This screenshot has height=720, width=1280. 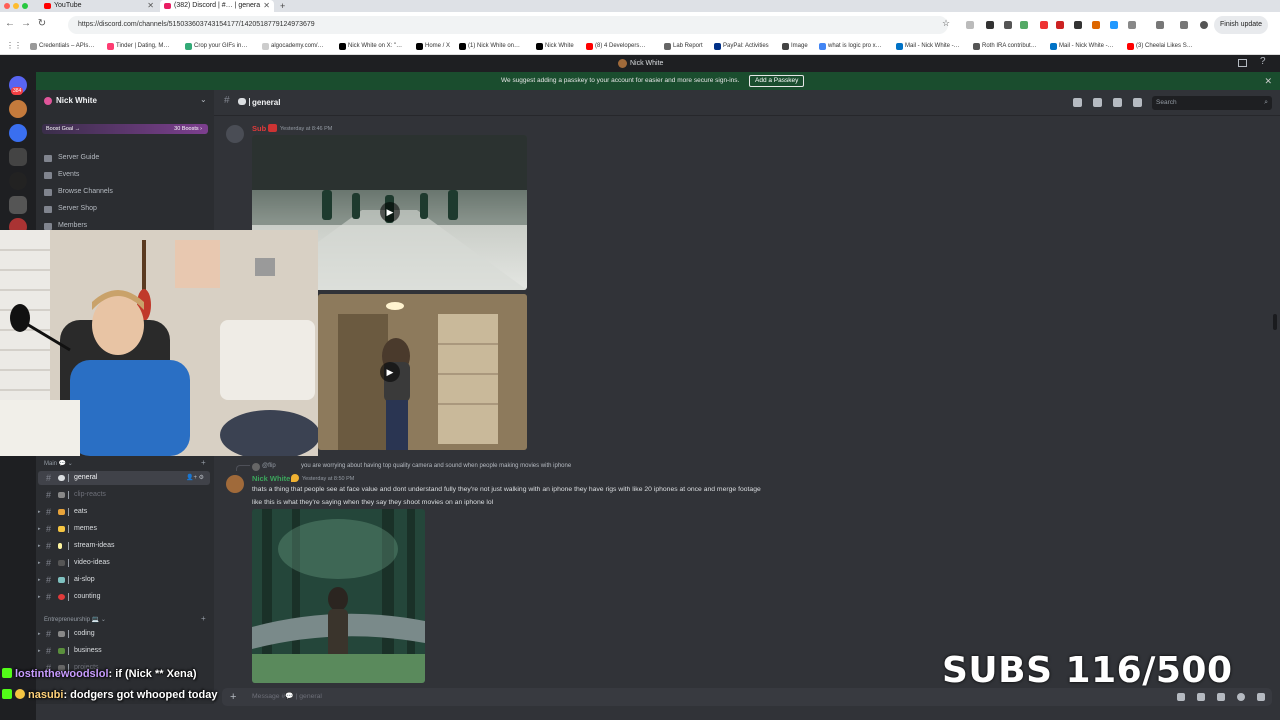 I want to click on channel-memes: ▸ # memes, so click(x=124, y=529).